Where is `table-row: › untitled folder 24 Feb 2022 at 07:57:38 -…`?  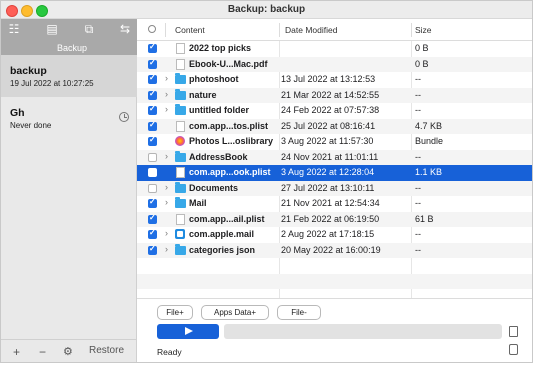 table-row: › untitled folder 24 Feb 2022 at 07:57:38 -… is located at coordinates (334, 111).